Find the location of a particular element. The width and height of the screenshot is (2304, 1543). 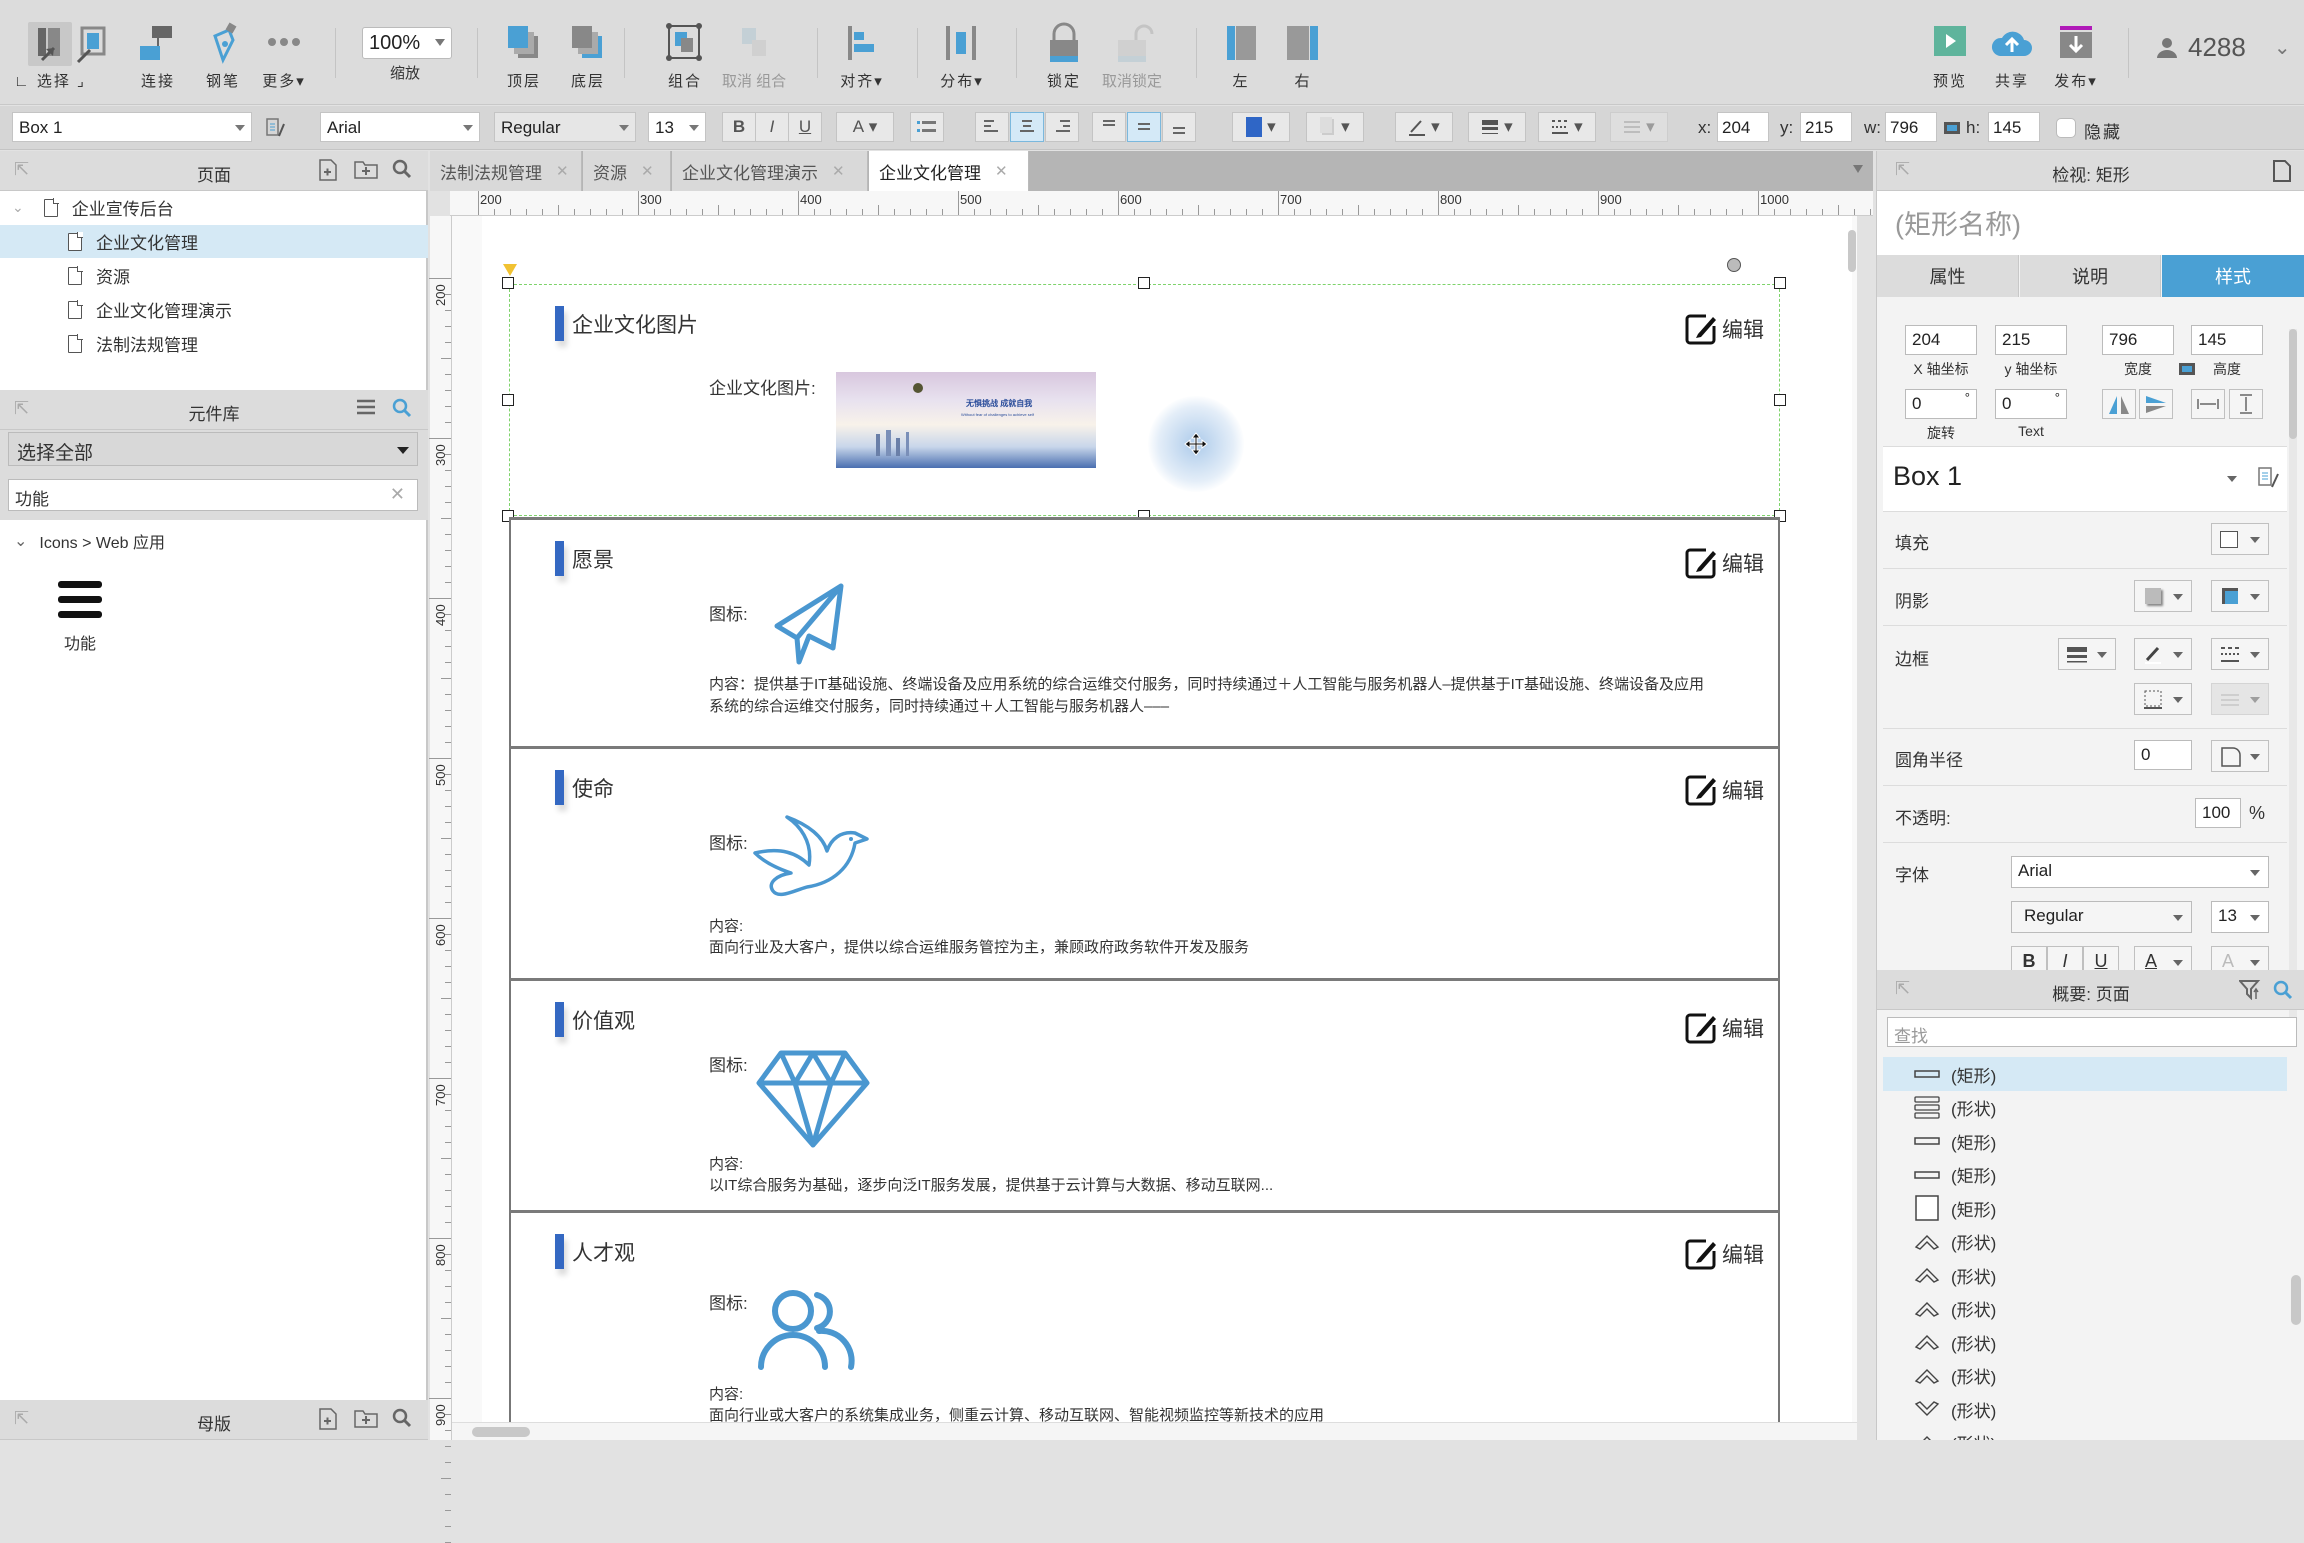

arrow-style-dropdown is located at coordinates (2240, 699).